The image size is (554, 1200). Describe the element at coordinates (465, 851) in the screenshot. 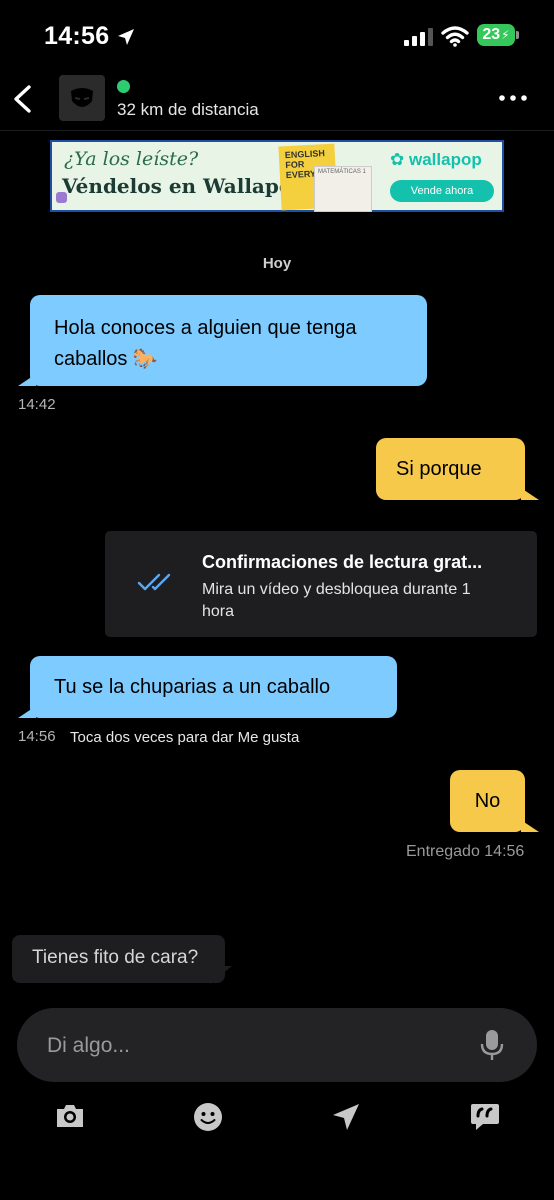

I see `delivery-status: Entregado 14:56` at that location.